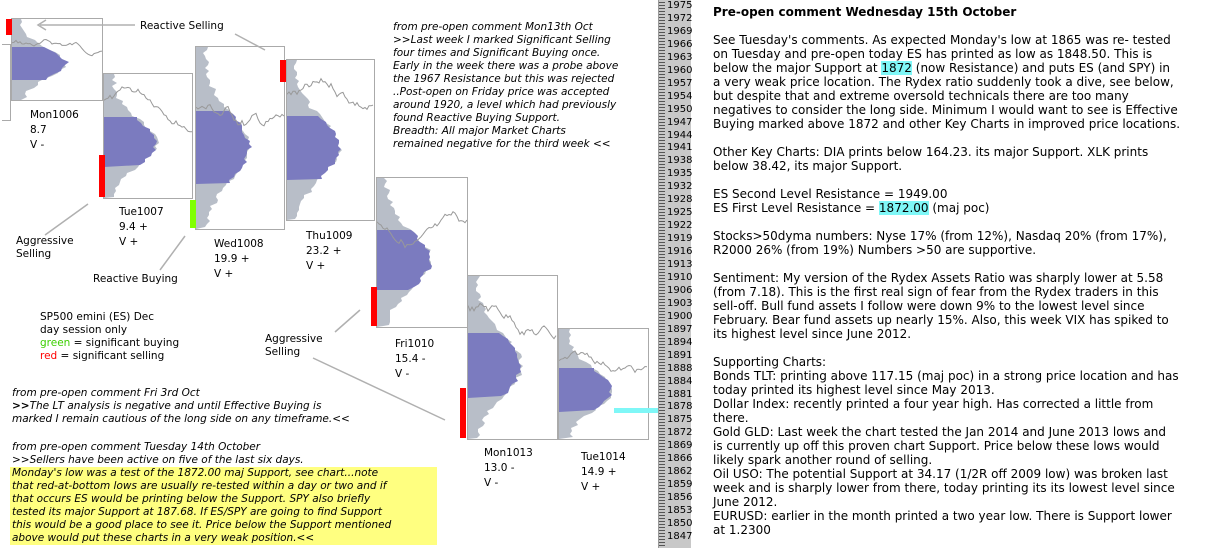 The width and height of the screenshot is (1223, 558). What do you see at coordinates (770, 362) in the screenshot?
I see `comment-line: Supporting Charts:` at bounding box center [770, 362].